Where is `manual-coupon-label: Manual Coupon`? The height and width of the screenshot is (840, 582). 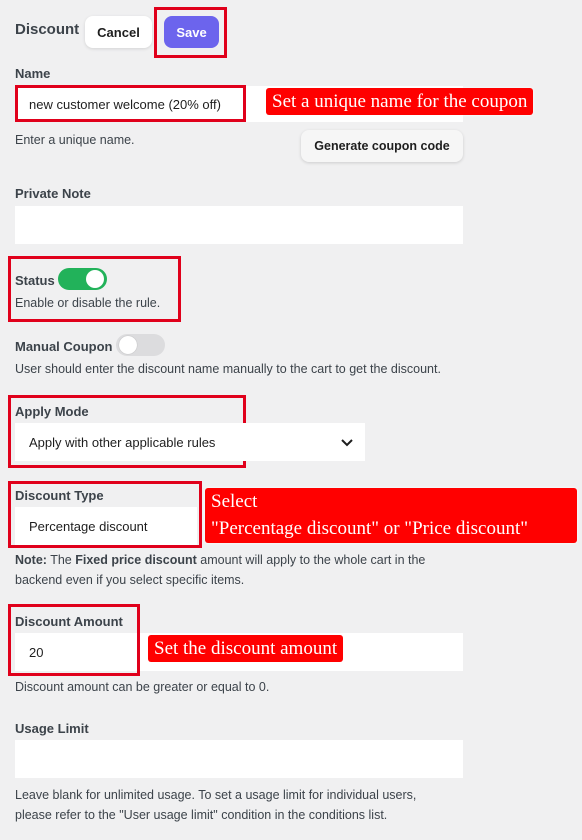
manual-coupon-label: Manual Coupon is located at coordinates (64, 346).